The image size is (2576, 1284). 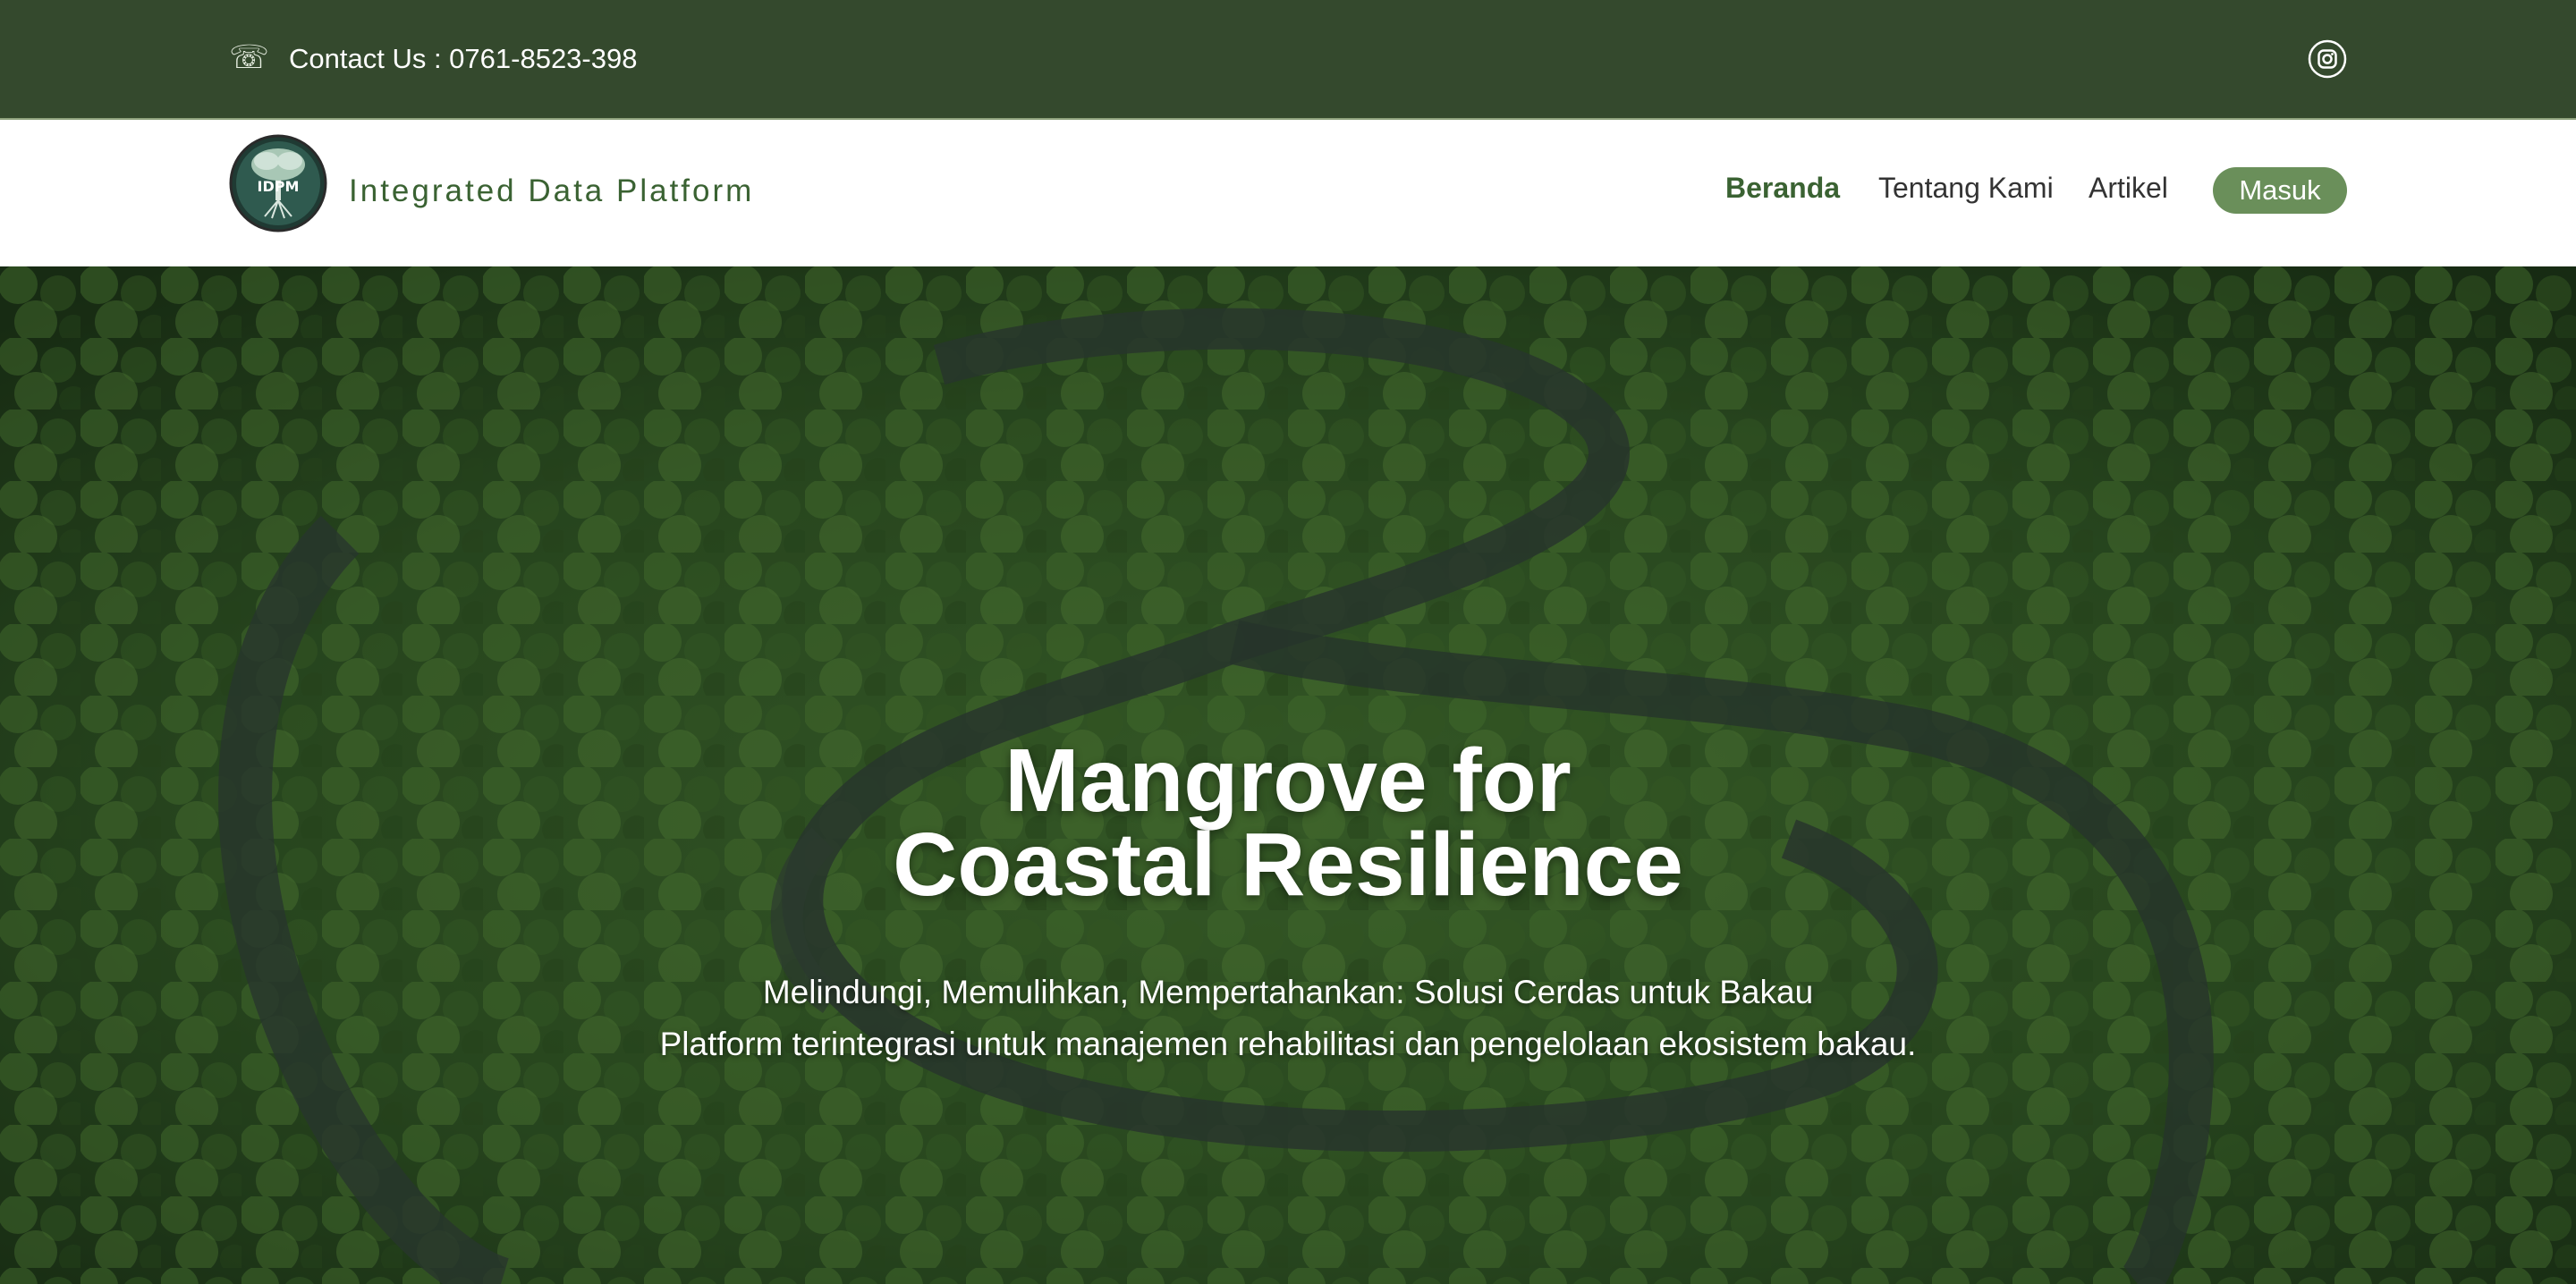 What do you see at coordinates (249, 57) in the screenshot?
I see `phone-icon: ☏` at bounding box center [249, 57].